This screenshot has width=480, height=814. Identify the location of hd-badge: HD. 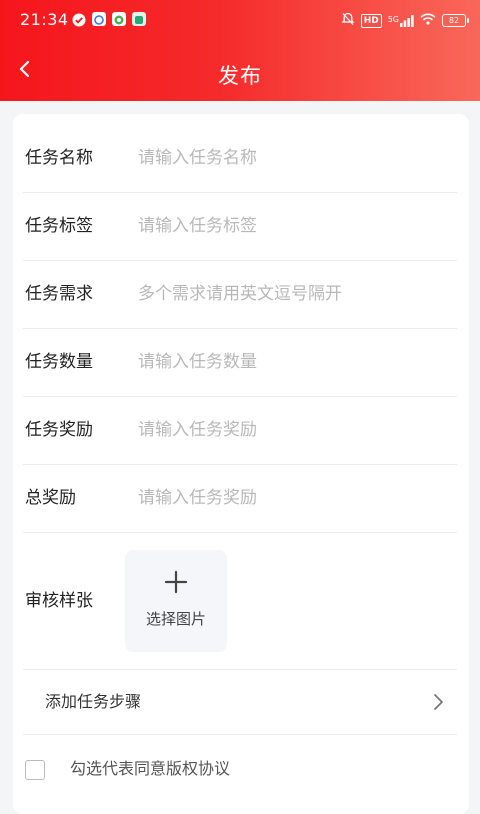
(371, 20).